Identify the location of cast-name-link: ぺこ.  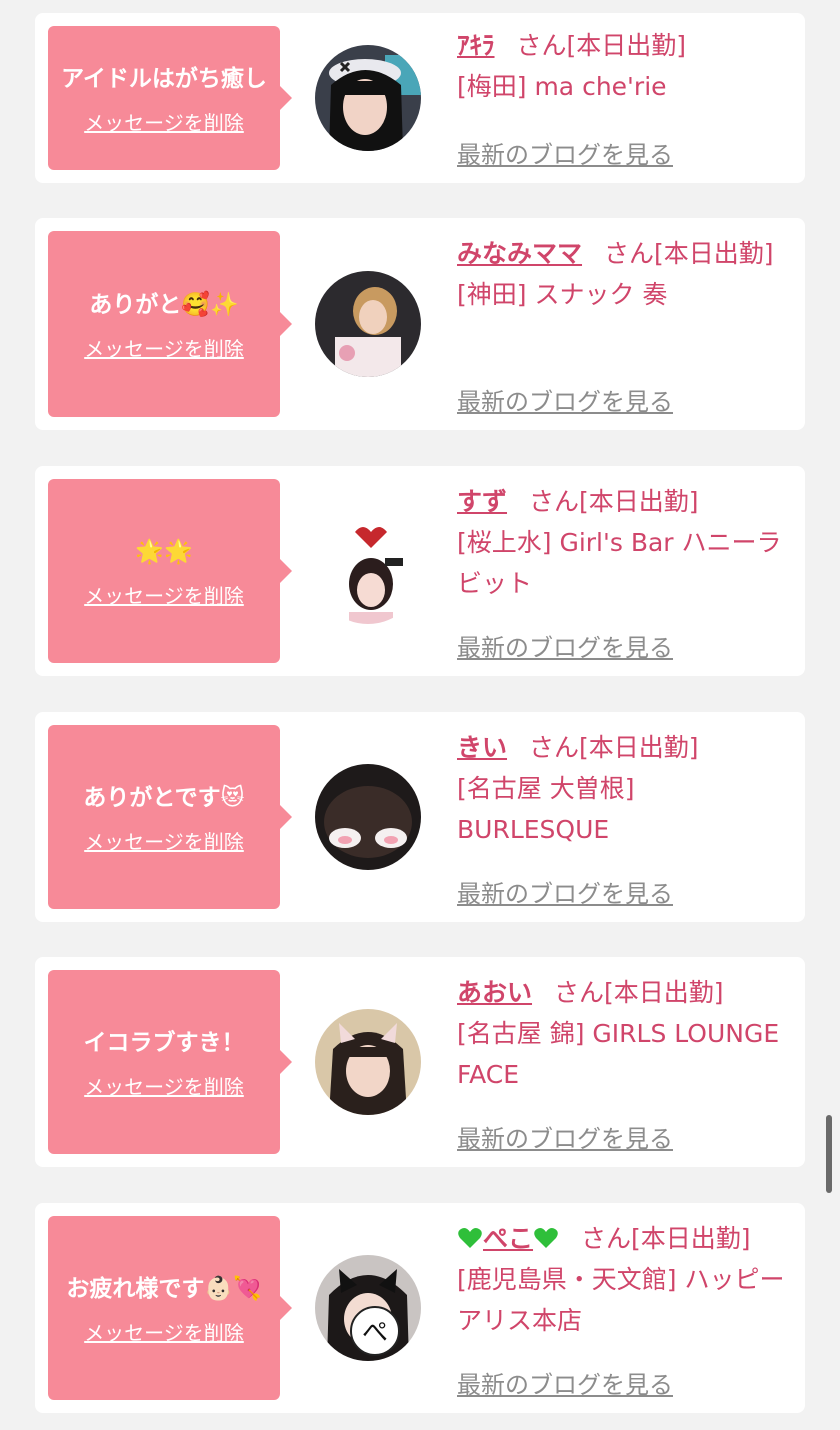
(508, 1238).